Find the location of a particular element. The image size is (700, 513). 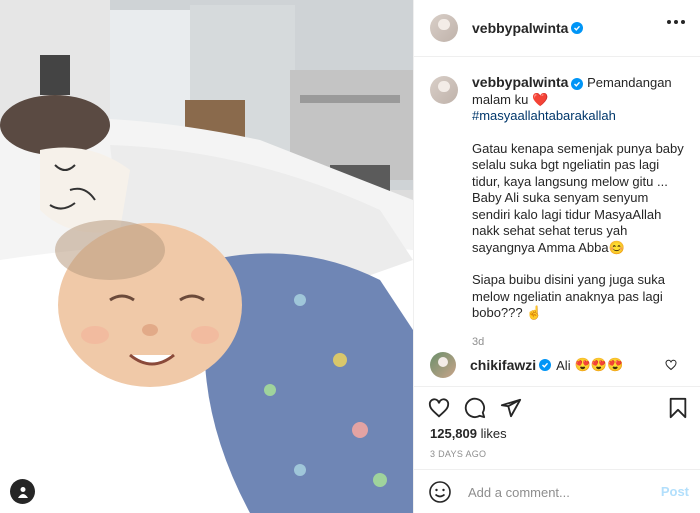

comment-item: chikifawzi Ali 😍😍😍 is located at coordinates (558, 365).